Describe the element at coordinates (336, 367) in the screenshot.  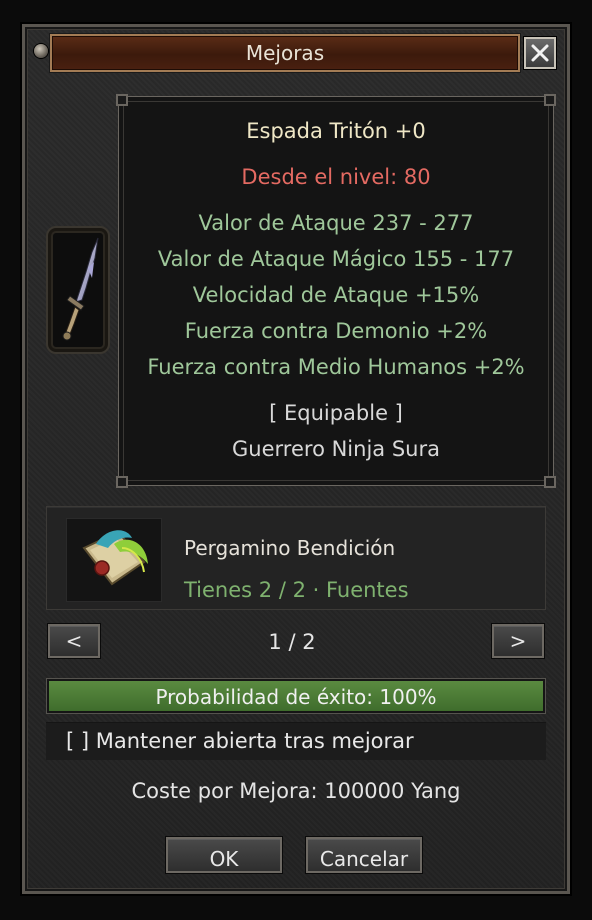
I see `item-stat: Fuerza contra Medio Humanos +2%` at that location.